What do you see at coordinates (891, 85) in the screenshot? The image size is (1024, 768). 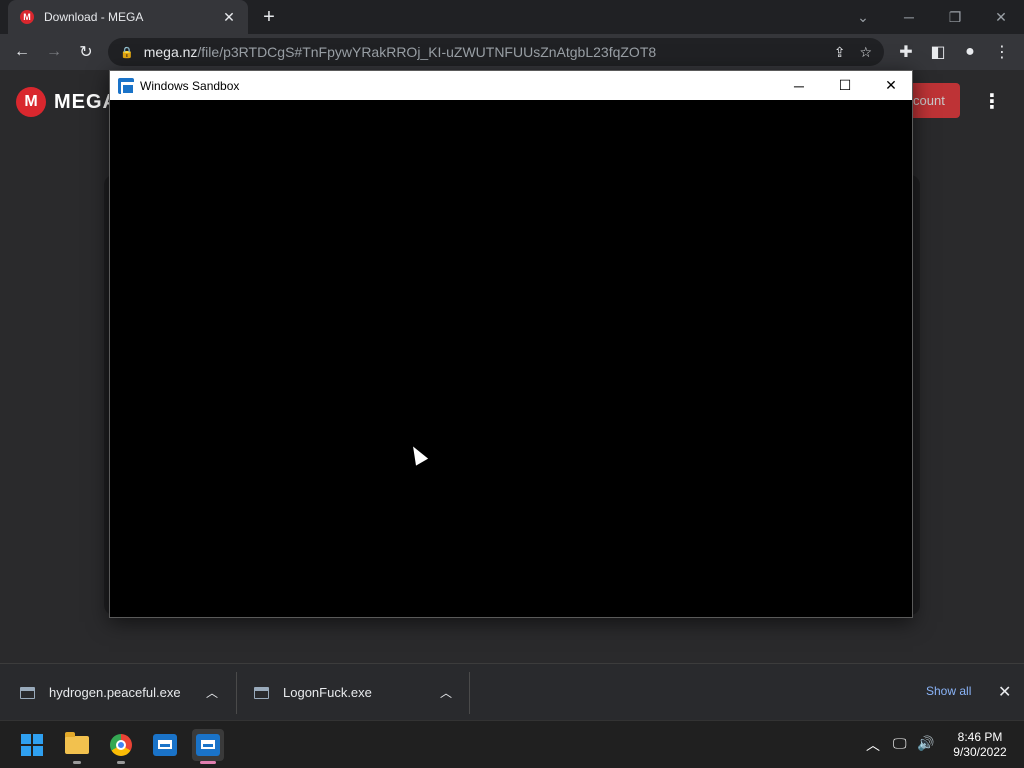 I see `sandbox-close-button: ✕` at bounding box center [891, 85].